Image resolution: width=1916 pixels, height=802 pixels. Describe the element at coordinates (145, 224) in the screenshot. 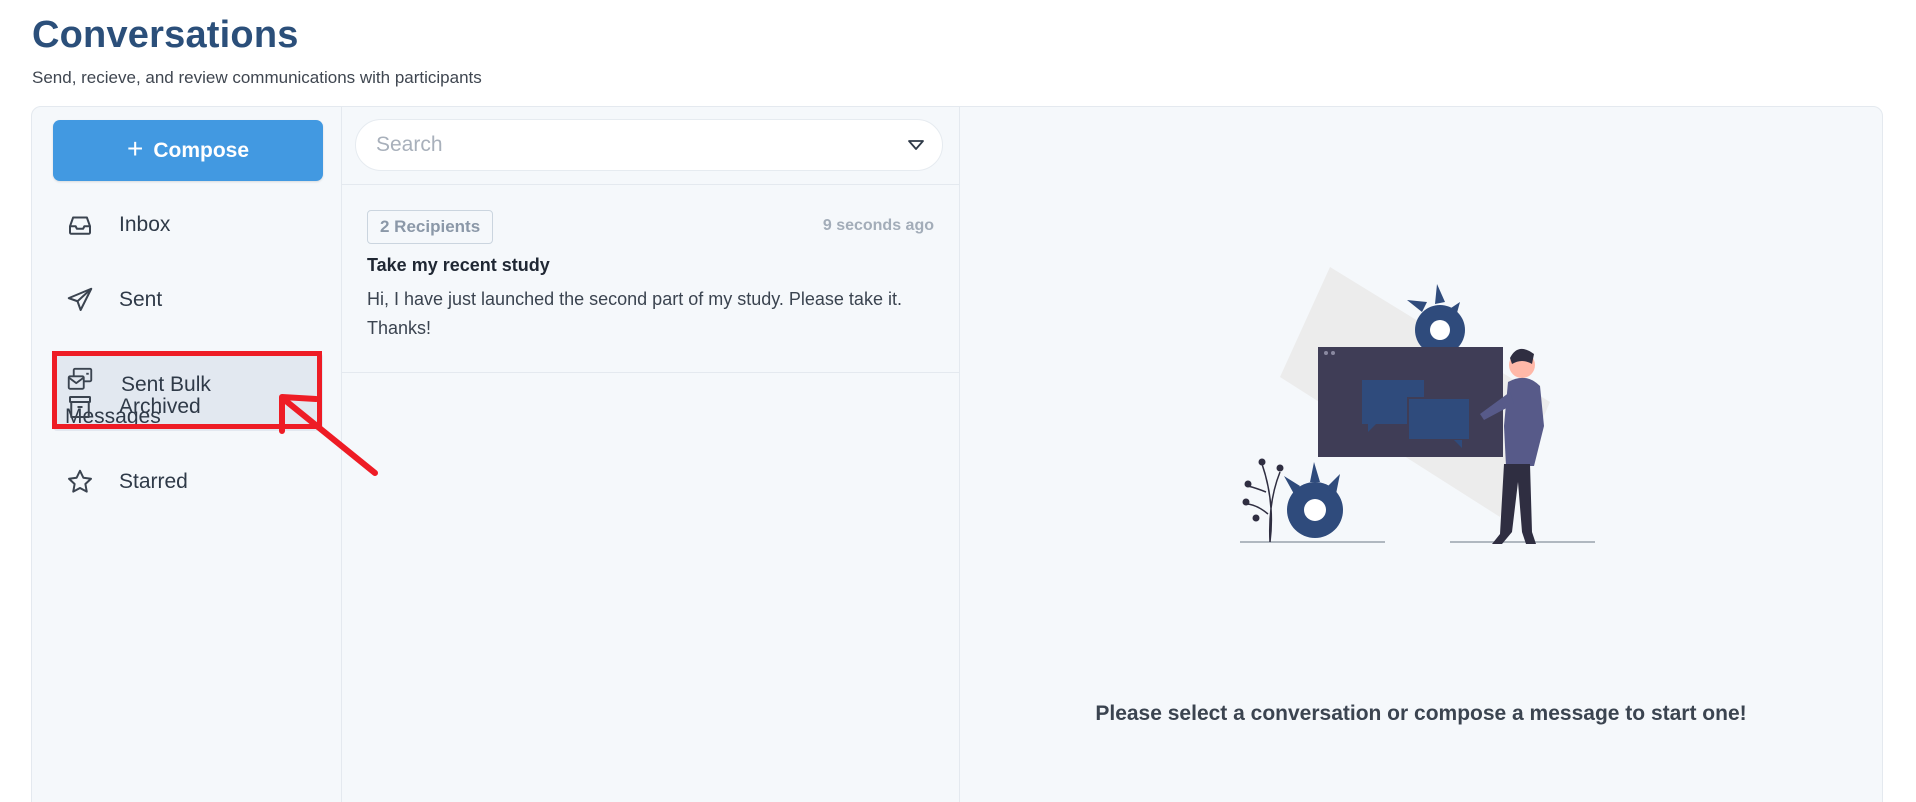

I see `sidebar-item-label: Inbox` at that location.